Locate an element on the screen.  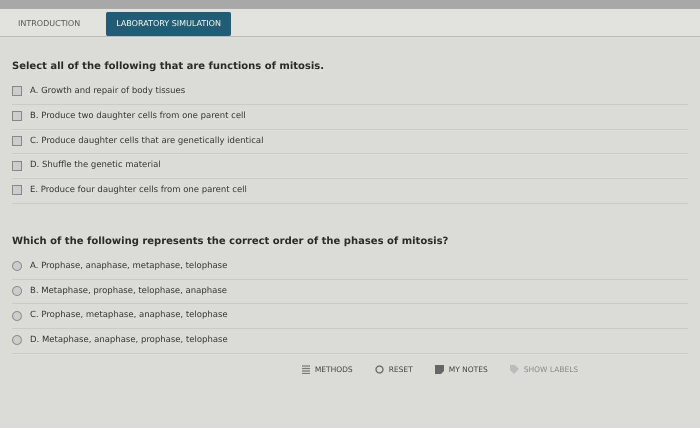
option-label: C. Prophase, metaphase, anaphase, telophase is located at coordinates (129, 315).